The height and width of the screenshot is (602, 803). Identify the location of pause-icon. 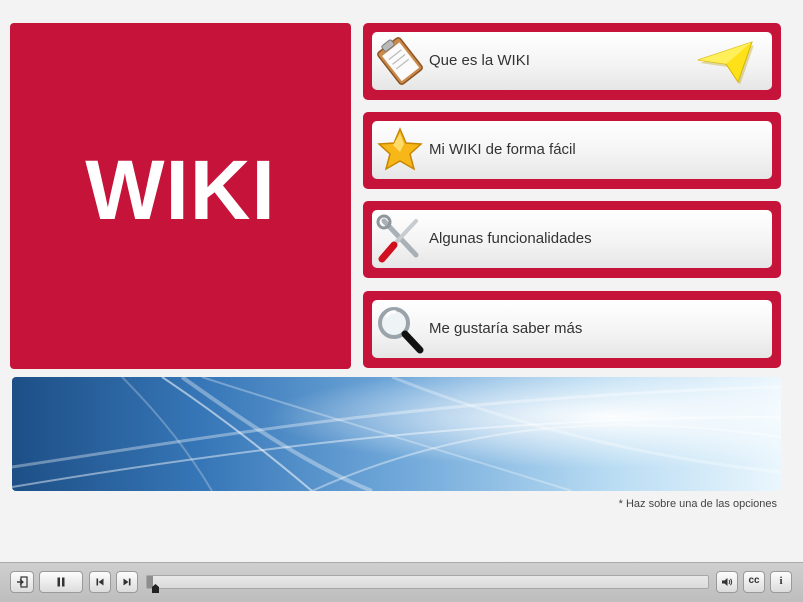
(61, 582).